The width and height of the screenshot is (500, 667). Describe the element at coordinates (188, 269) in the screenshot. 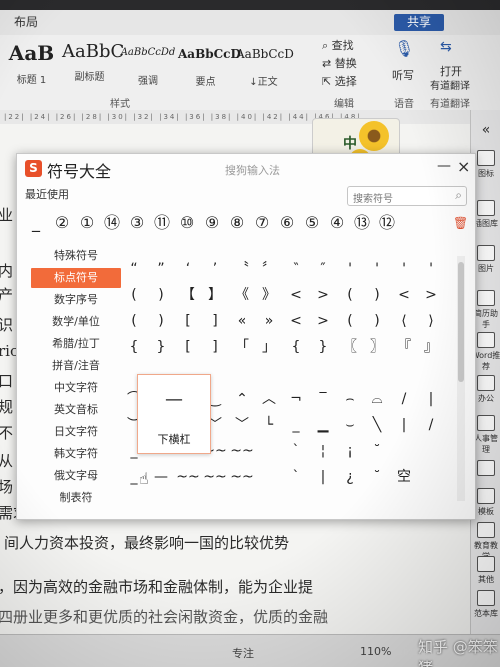

I see `symbol-cell: ‘` at that location.